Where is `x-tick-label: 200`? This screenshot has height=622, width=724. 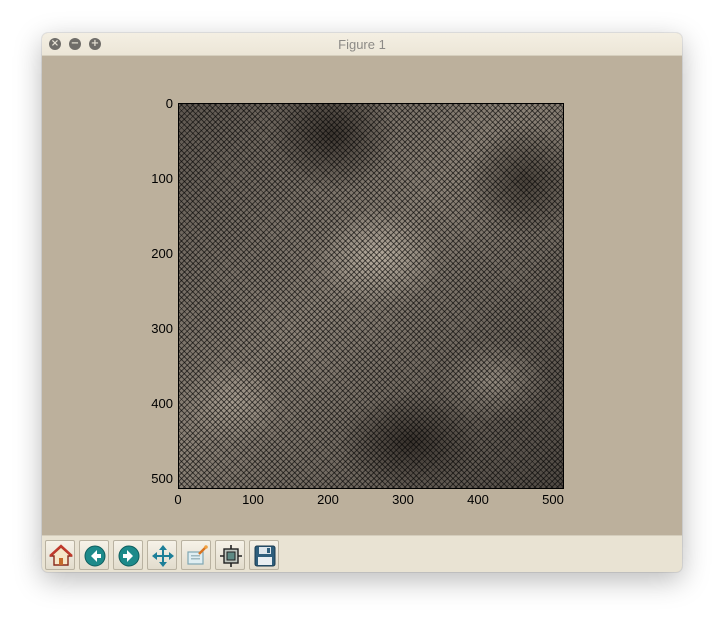
x-tick-label: 200 is located at coordinates (328, 499).